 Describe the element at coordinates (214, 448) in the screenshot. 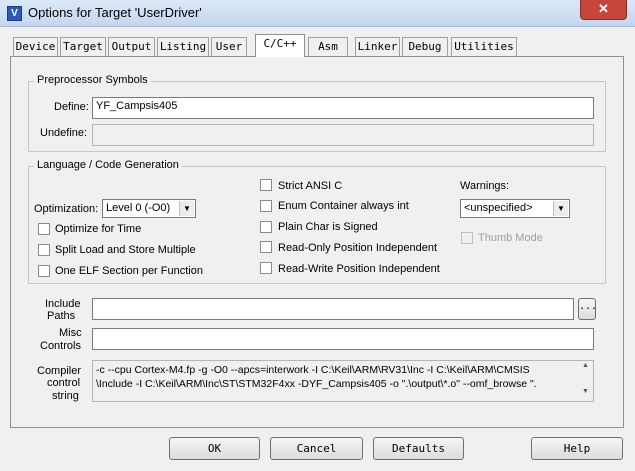

I see `ok-button: OK` at that location.